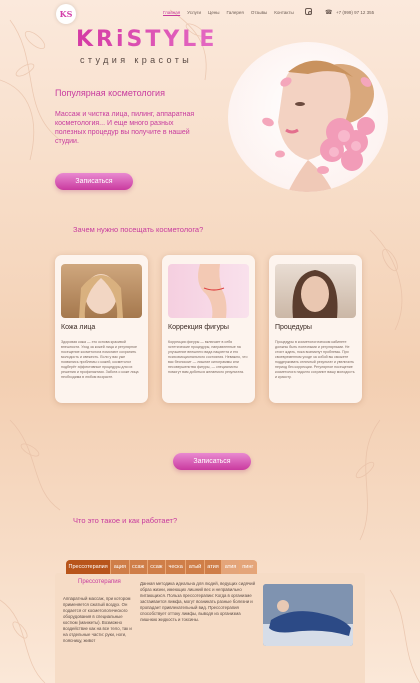 The image size is (420, 683). Describe the element at coordinates (283, 12) in the screenshot. I see `nav-item-contacts: Контакты` at that location.